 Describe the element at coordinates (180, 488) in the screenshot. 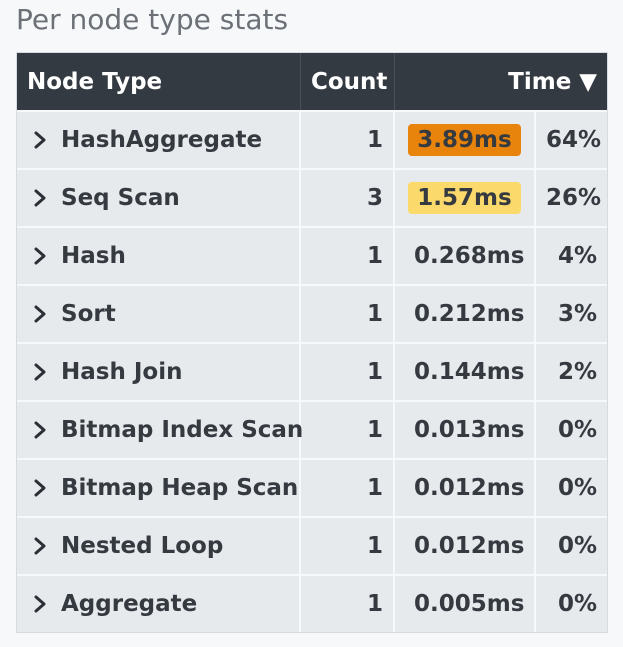

I see `node-type-label: Bitmap Heap Scan` at that location.